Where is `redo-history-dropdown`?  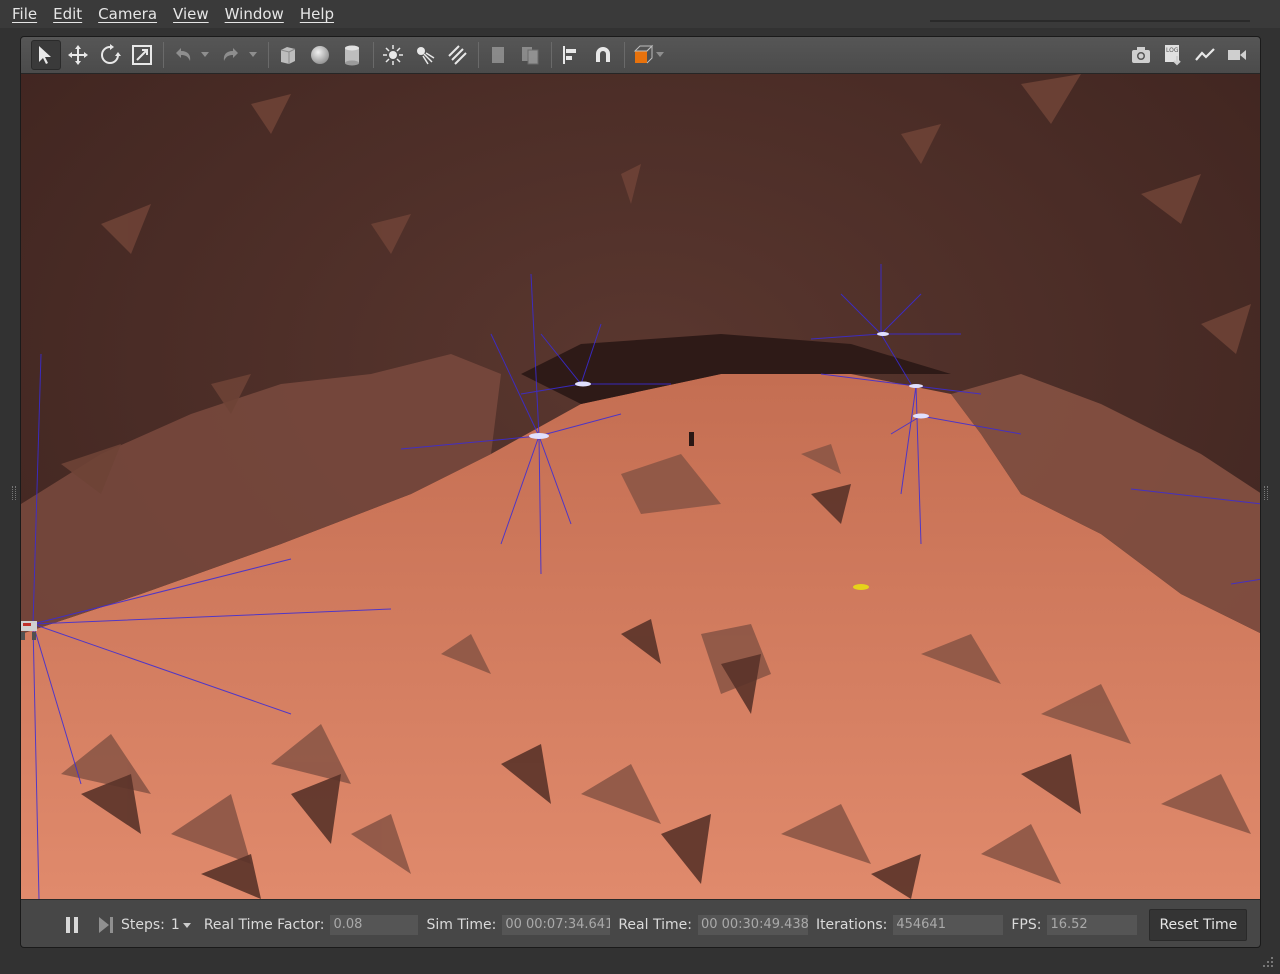
redo-history-dropdown is located at coordinates (253, 55).